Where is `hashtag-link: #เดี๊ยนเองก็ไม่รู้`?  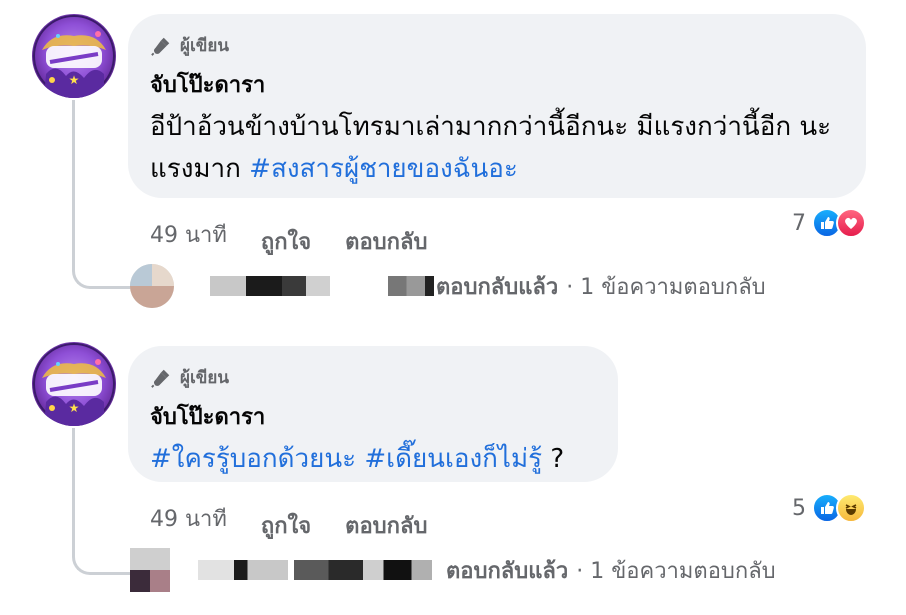
hashtag-link: #เดี๊ยนเองก็ไม่รู้ is located at coordinates (453, 459).